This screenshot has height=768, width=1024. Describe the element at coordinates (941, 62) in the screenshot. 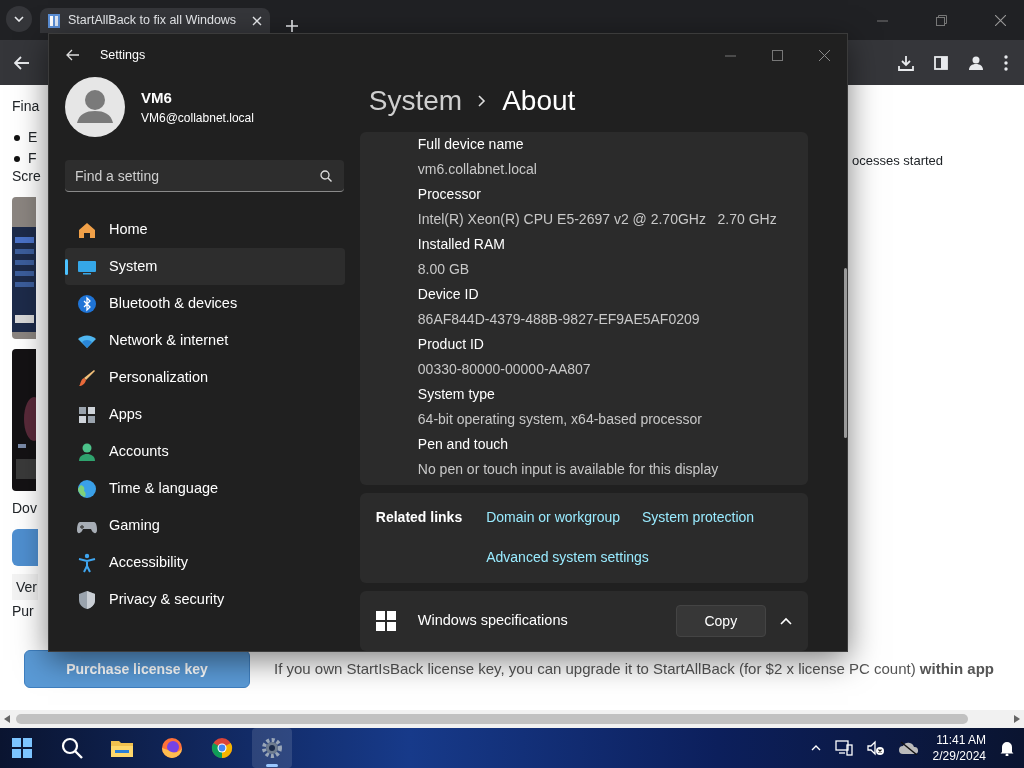

I see `side-panel-icon` at that location.